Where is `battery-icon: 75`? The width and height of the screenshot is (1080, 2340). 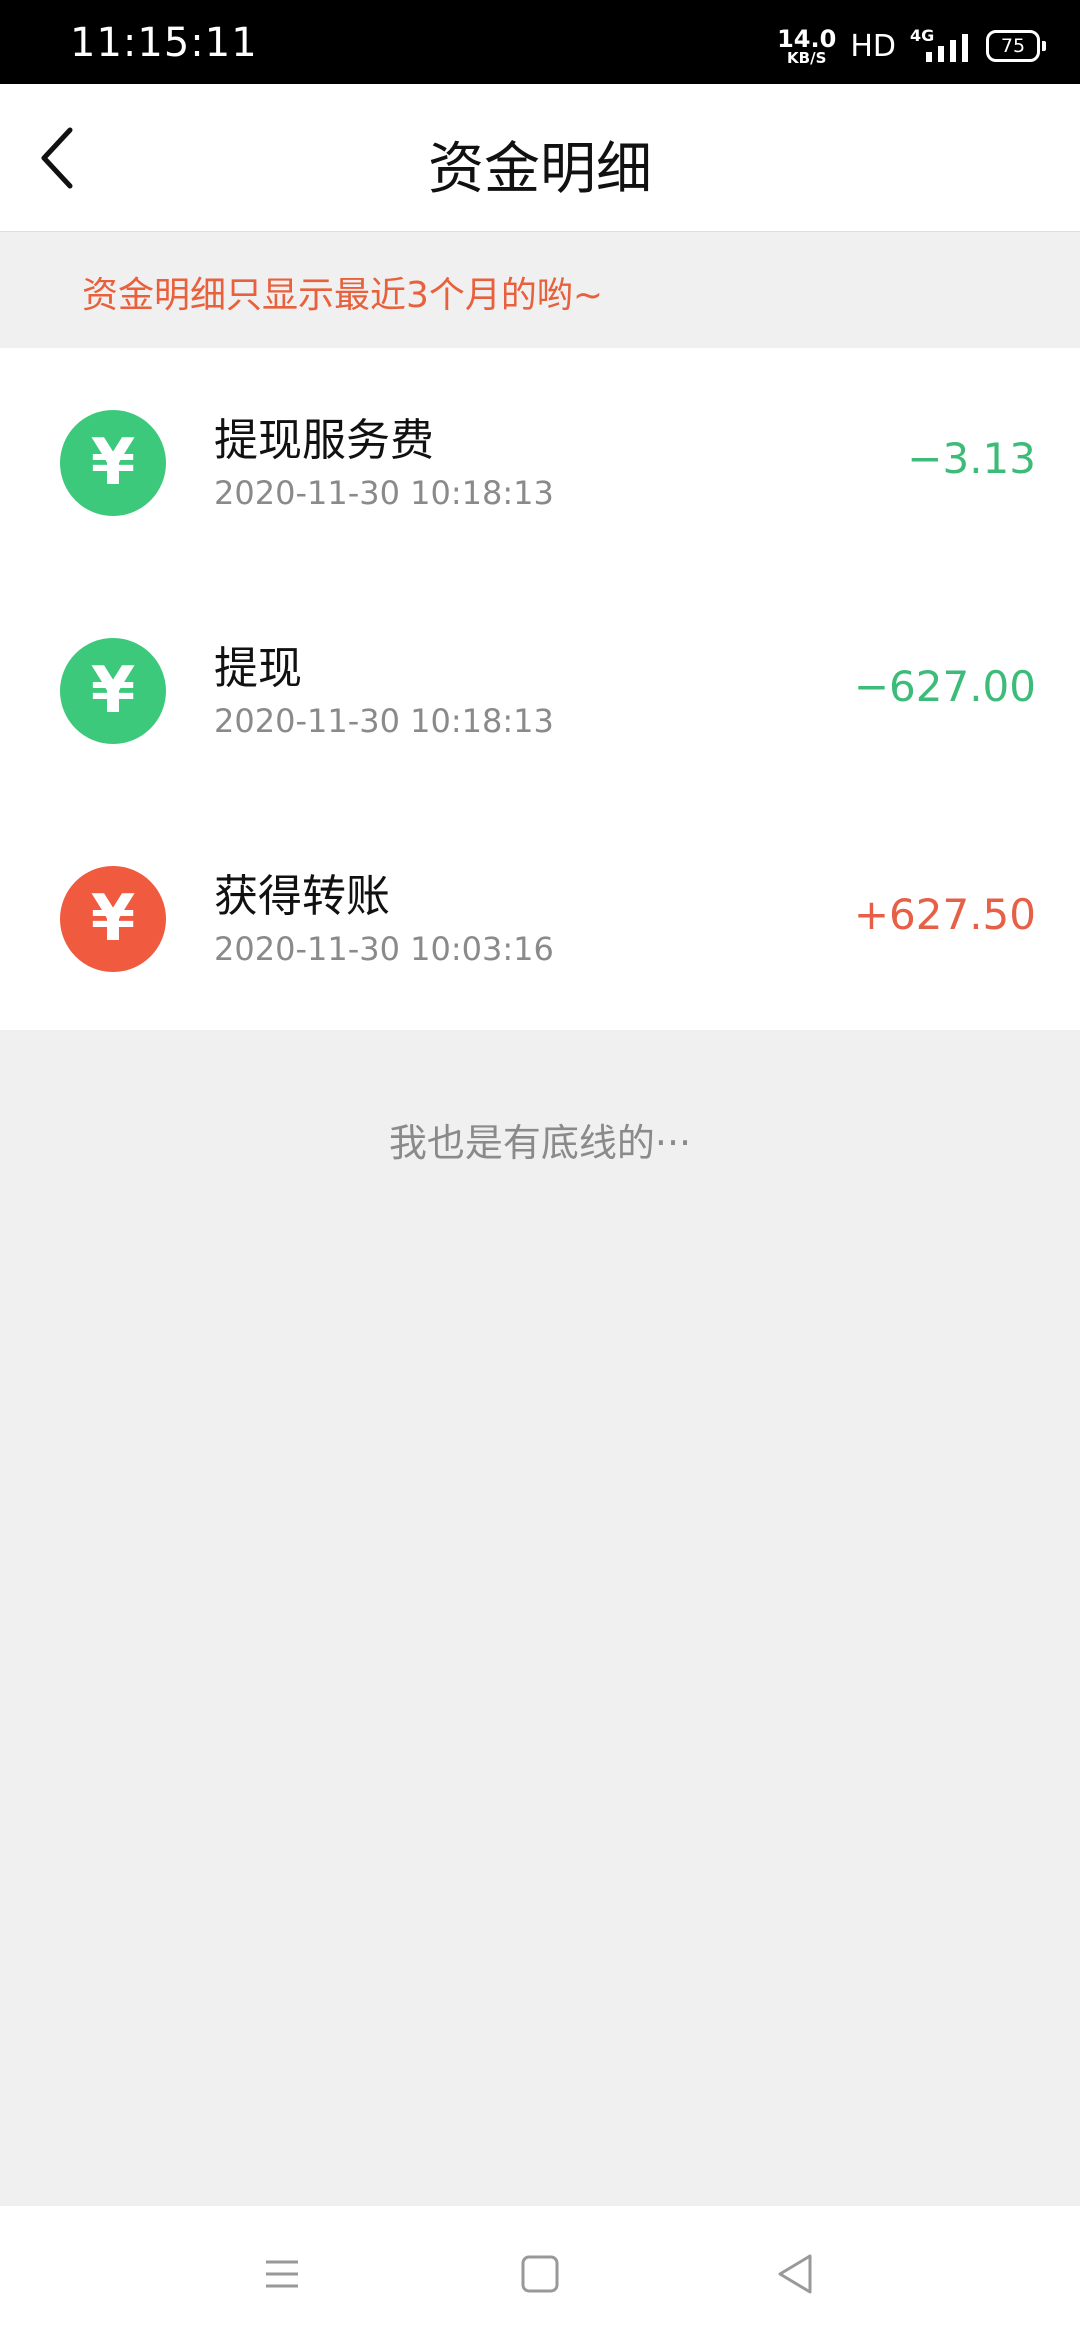
battery-icon: 75 is located at coordinates (1016, 46).